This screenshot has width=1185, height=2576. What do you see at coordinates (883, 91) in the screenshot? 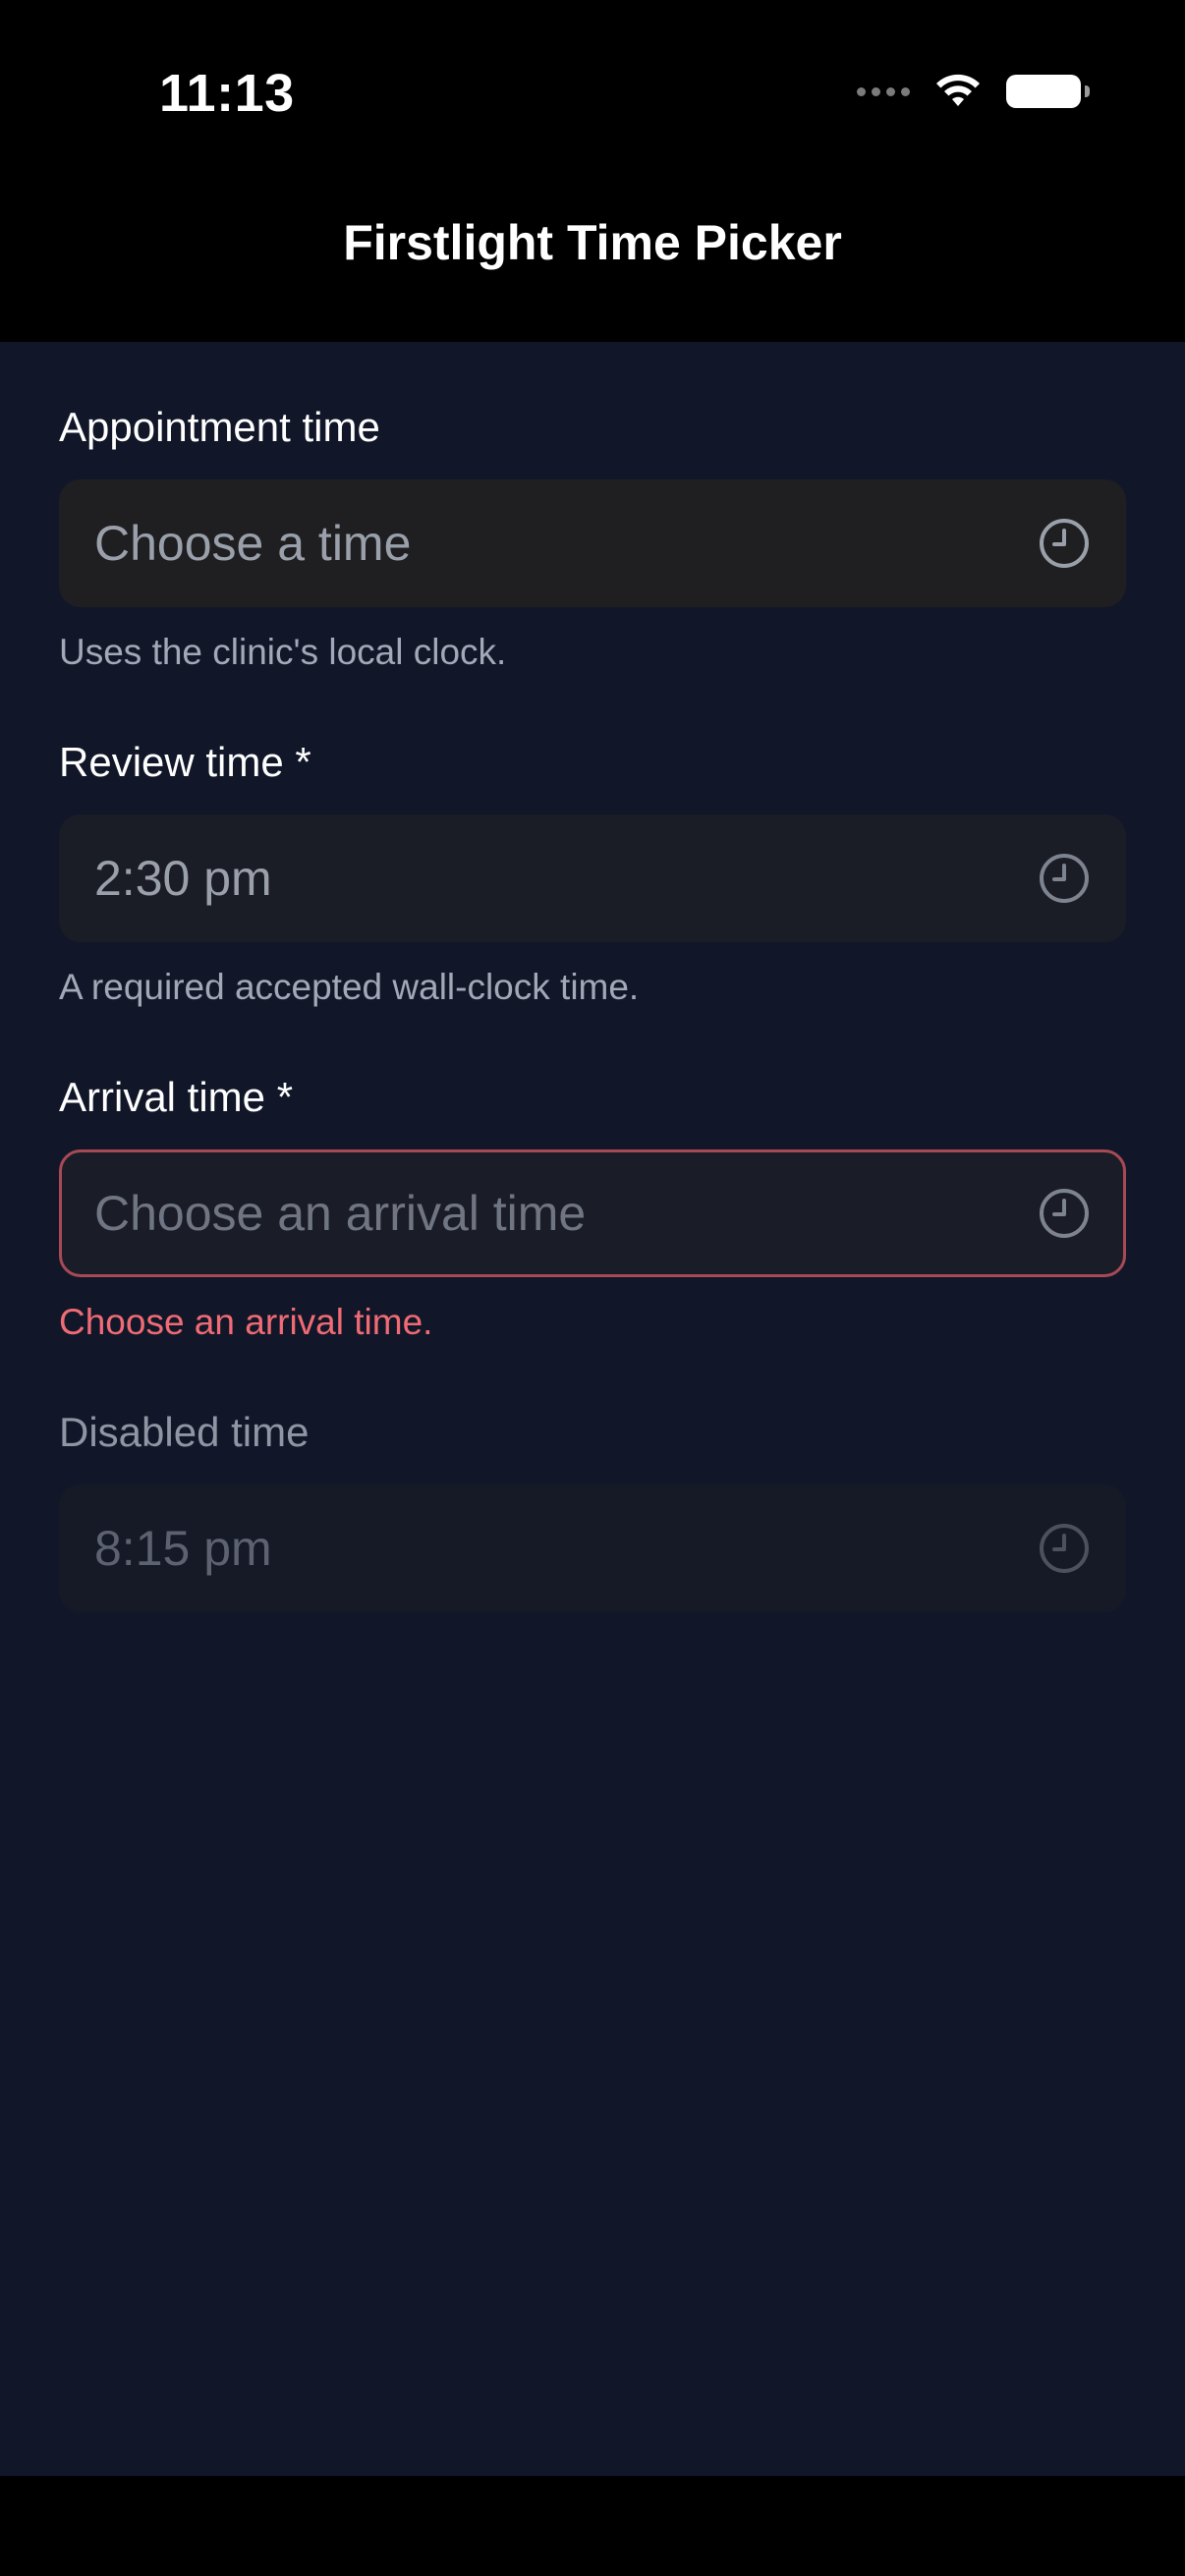
I see `cellular-signal-icon` at bounding box center [883, 91].